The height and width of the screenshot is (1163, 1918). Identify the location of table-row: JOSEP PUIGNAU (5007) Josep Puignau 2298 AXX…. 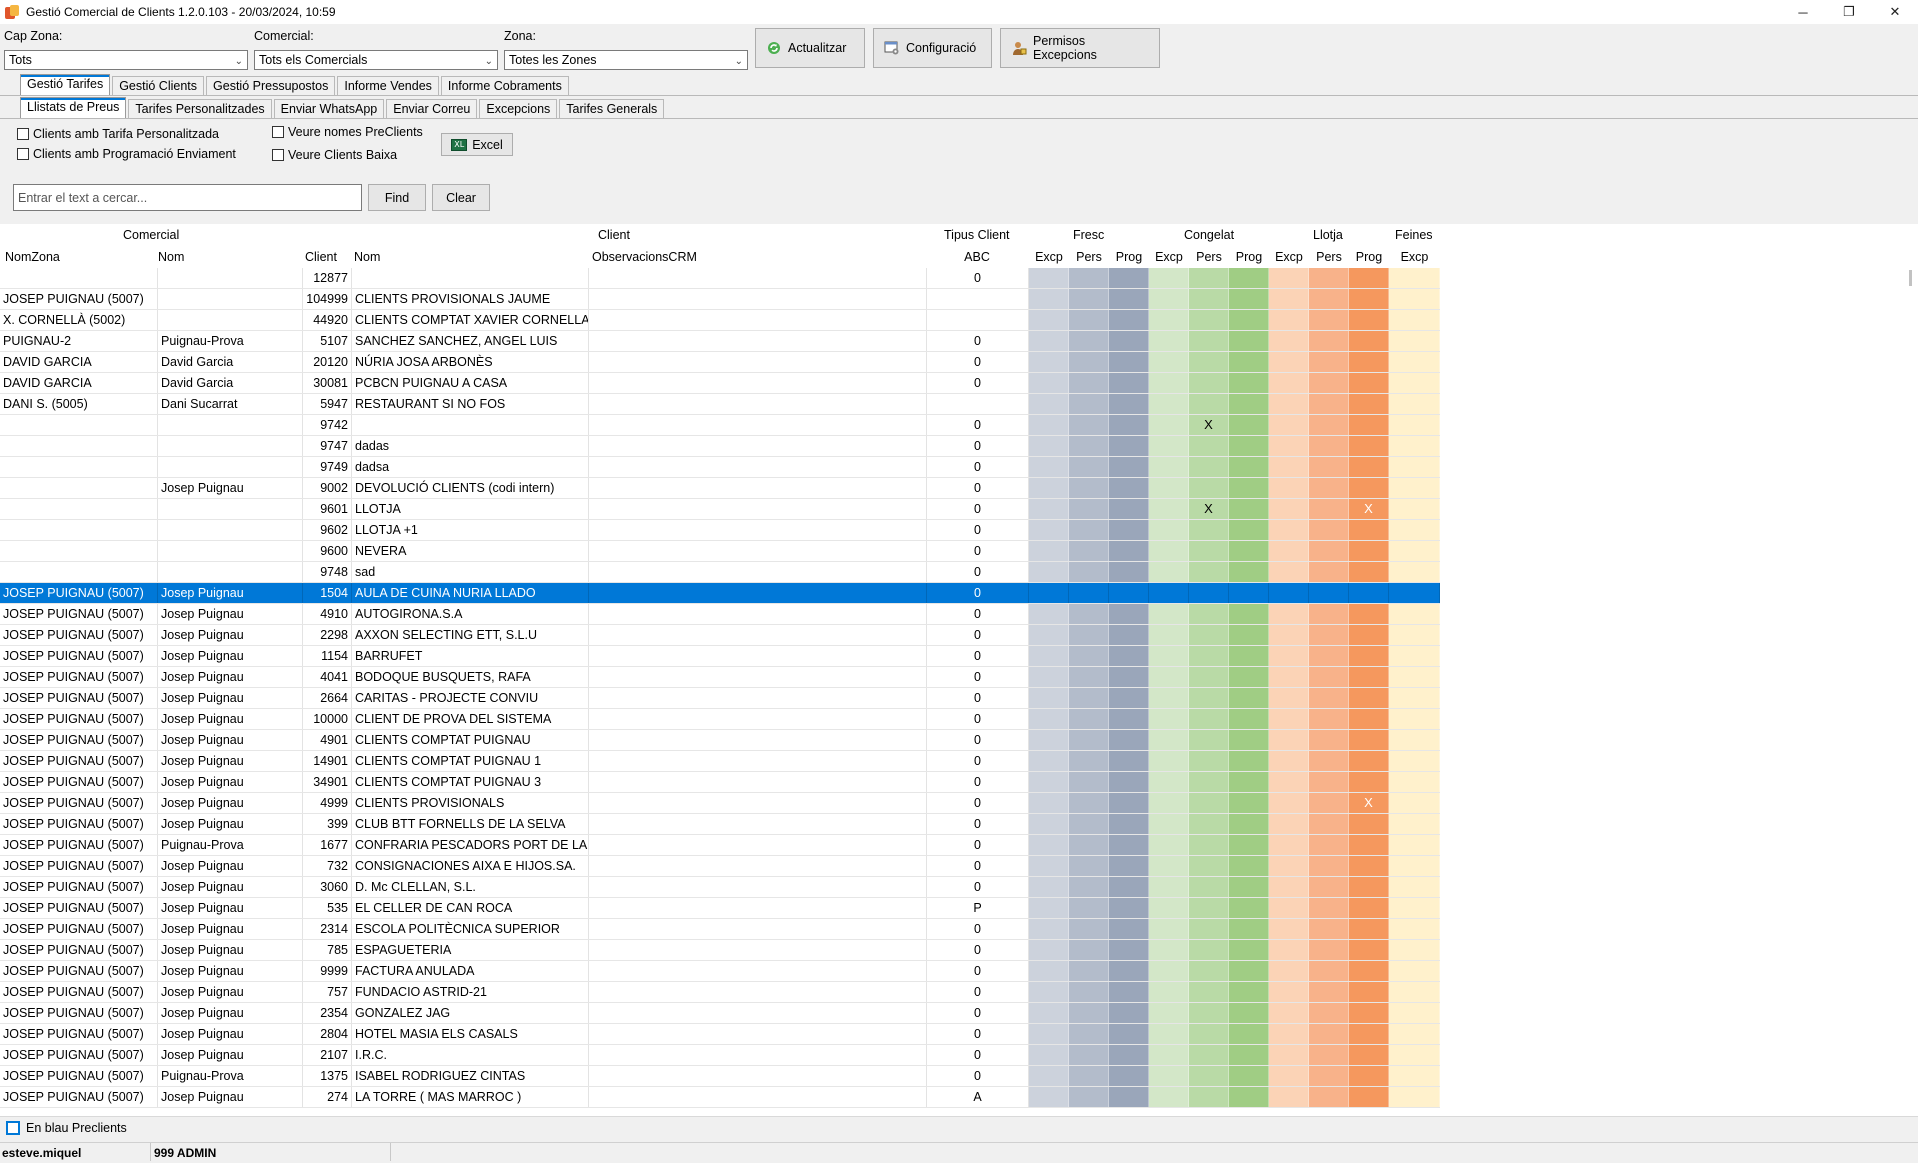
(720, 635).